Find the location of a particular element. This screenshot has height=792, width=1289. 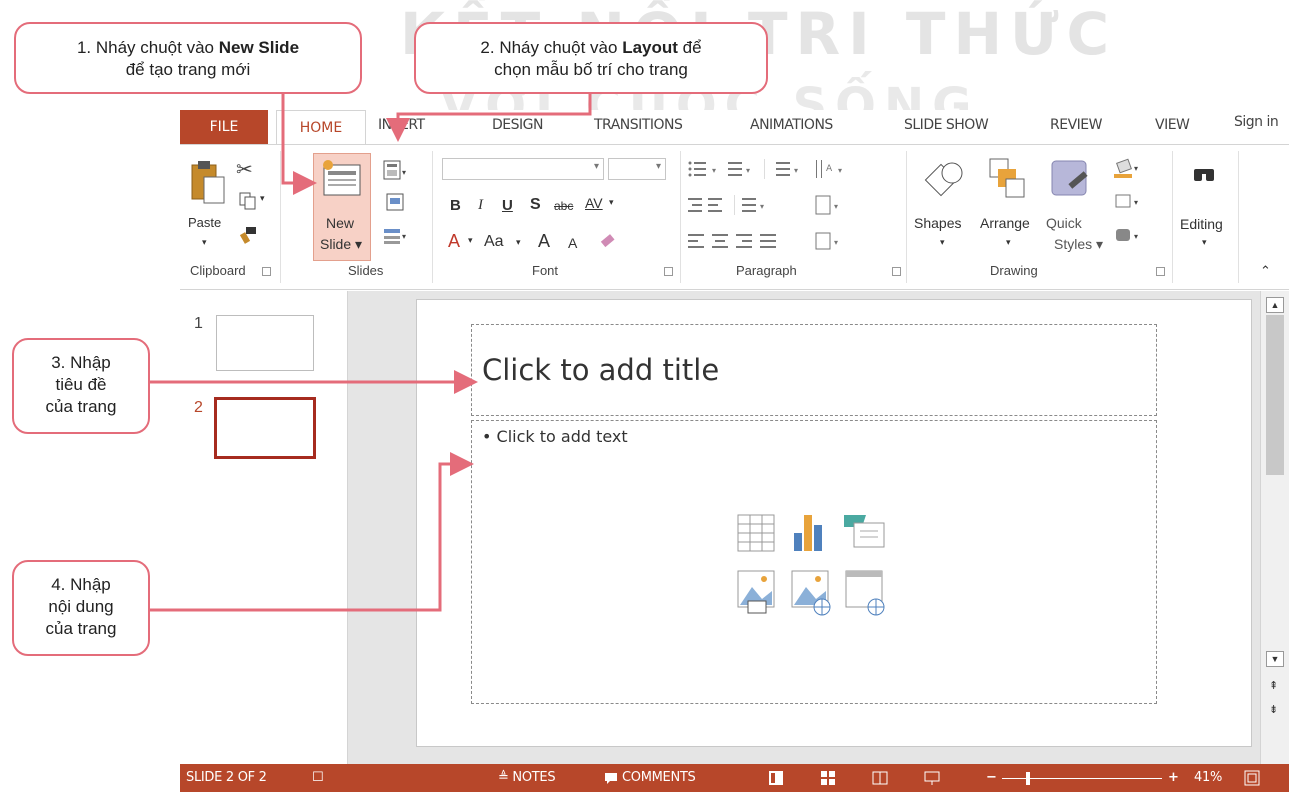

paragraph-launcher is located at coordinates (896, 271).